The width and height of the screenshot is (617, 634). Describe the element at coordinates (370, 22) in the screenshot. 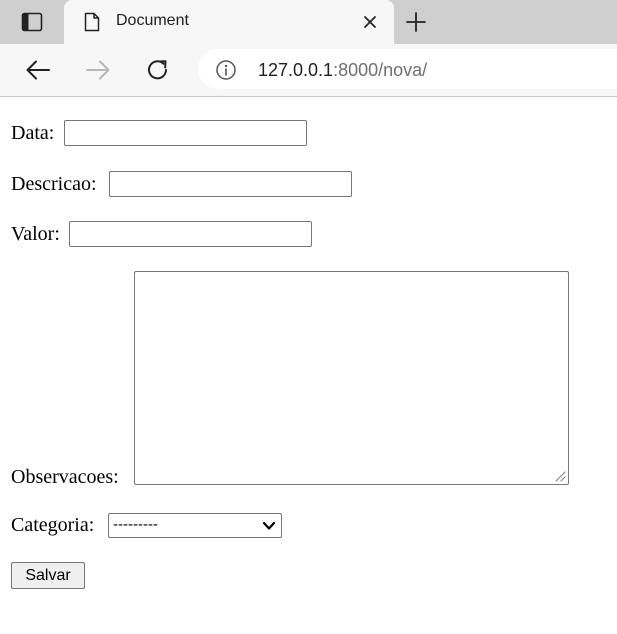

I see `close-icon` at that location.